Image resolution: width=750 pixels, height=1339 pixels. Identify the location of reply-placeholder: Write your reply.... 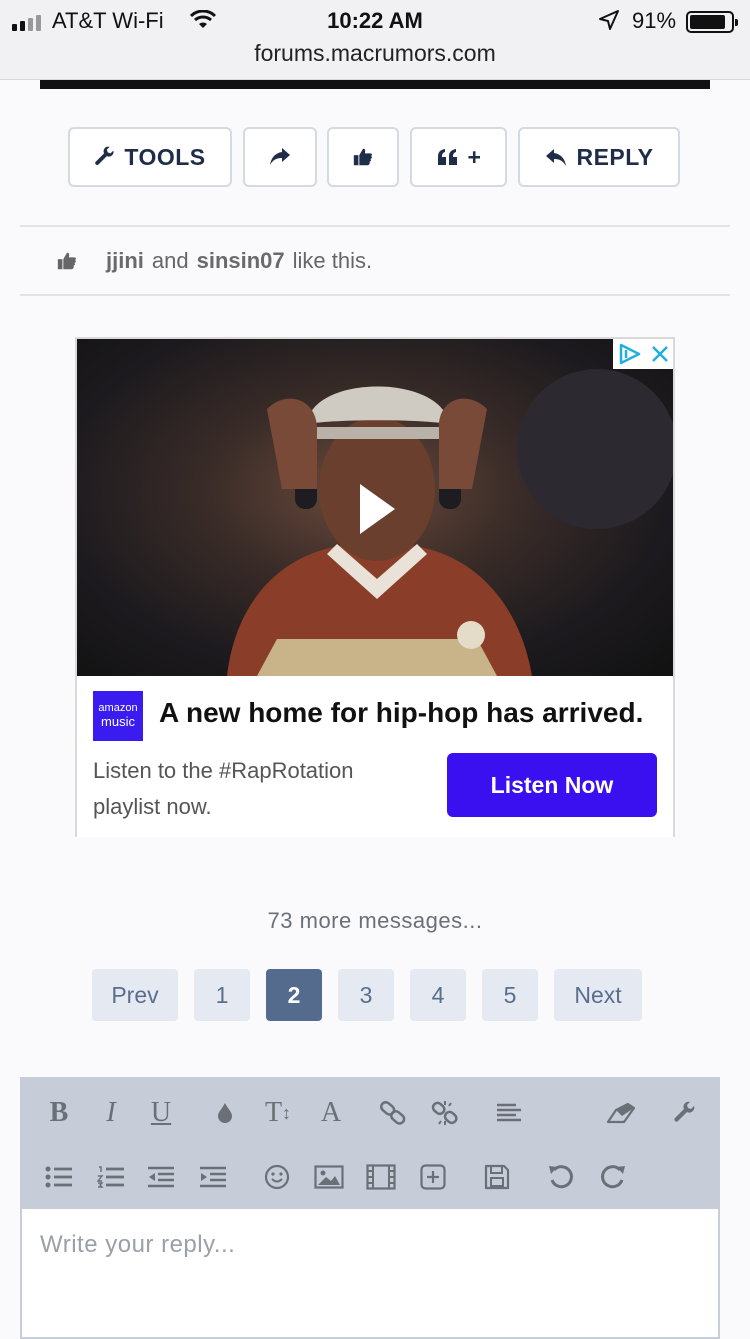
(138, 1244).